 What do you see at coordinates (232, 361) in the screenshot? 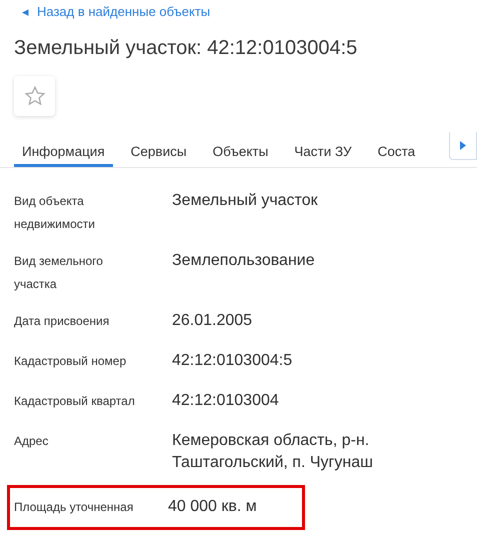
I see `field-value: 42:12:0103004:5` at bounding box center [232, 361].